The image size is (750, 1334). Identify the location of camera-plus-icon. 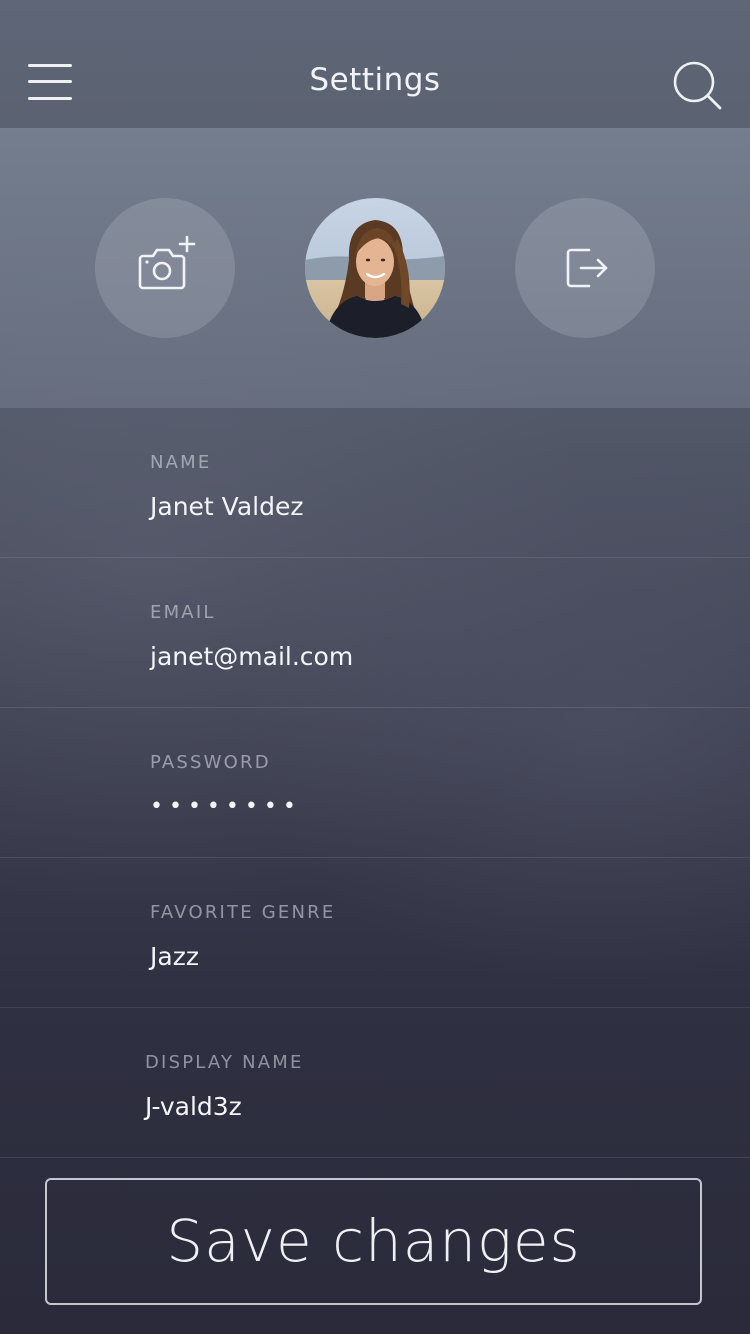
(167, 262).